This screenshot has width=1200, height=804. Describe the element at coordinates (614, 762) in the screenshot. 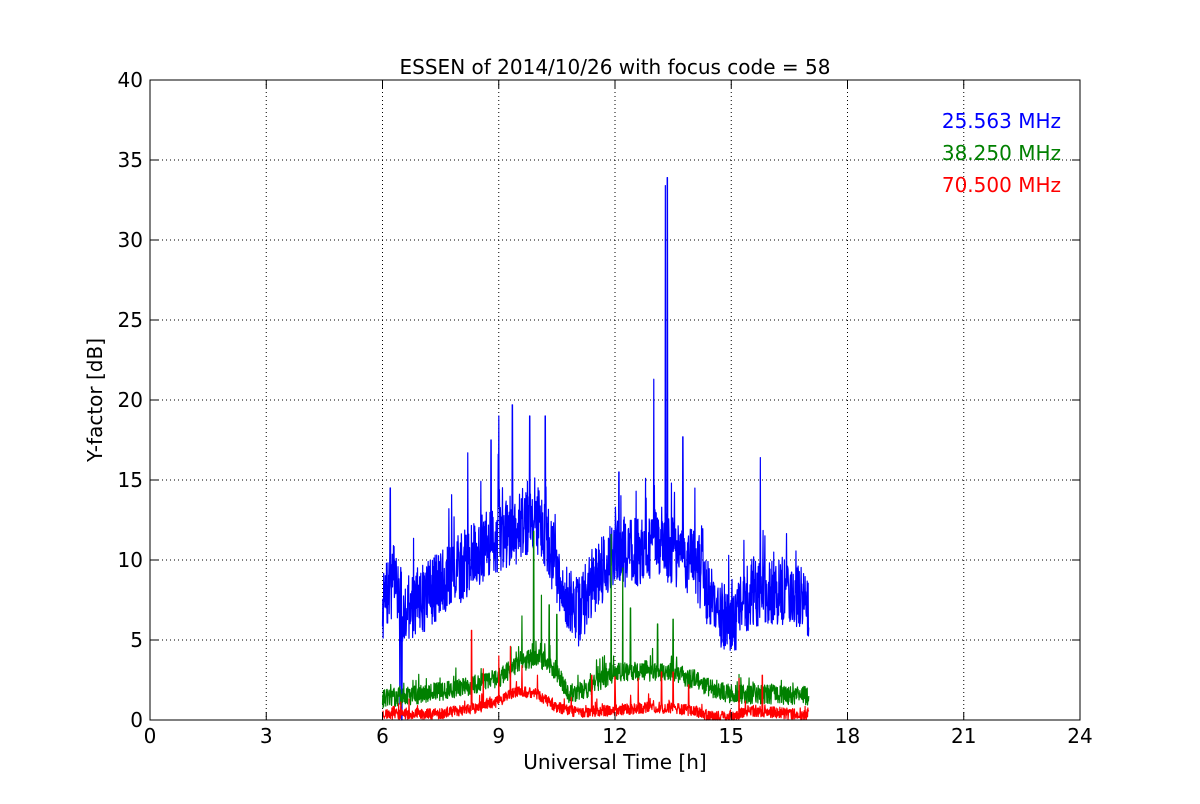

I see `x-axis-label: Universal Time [h]` at that location.